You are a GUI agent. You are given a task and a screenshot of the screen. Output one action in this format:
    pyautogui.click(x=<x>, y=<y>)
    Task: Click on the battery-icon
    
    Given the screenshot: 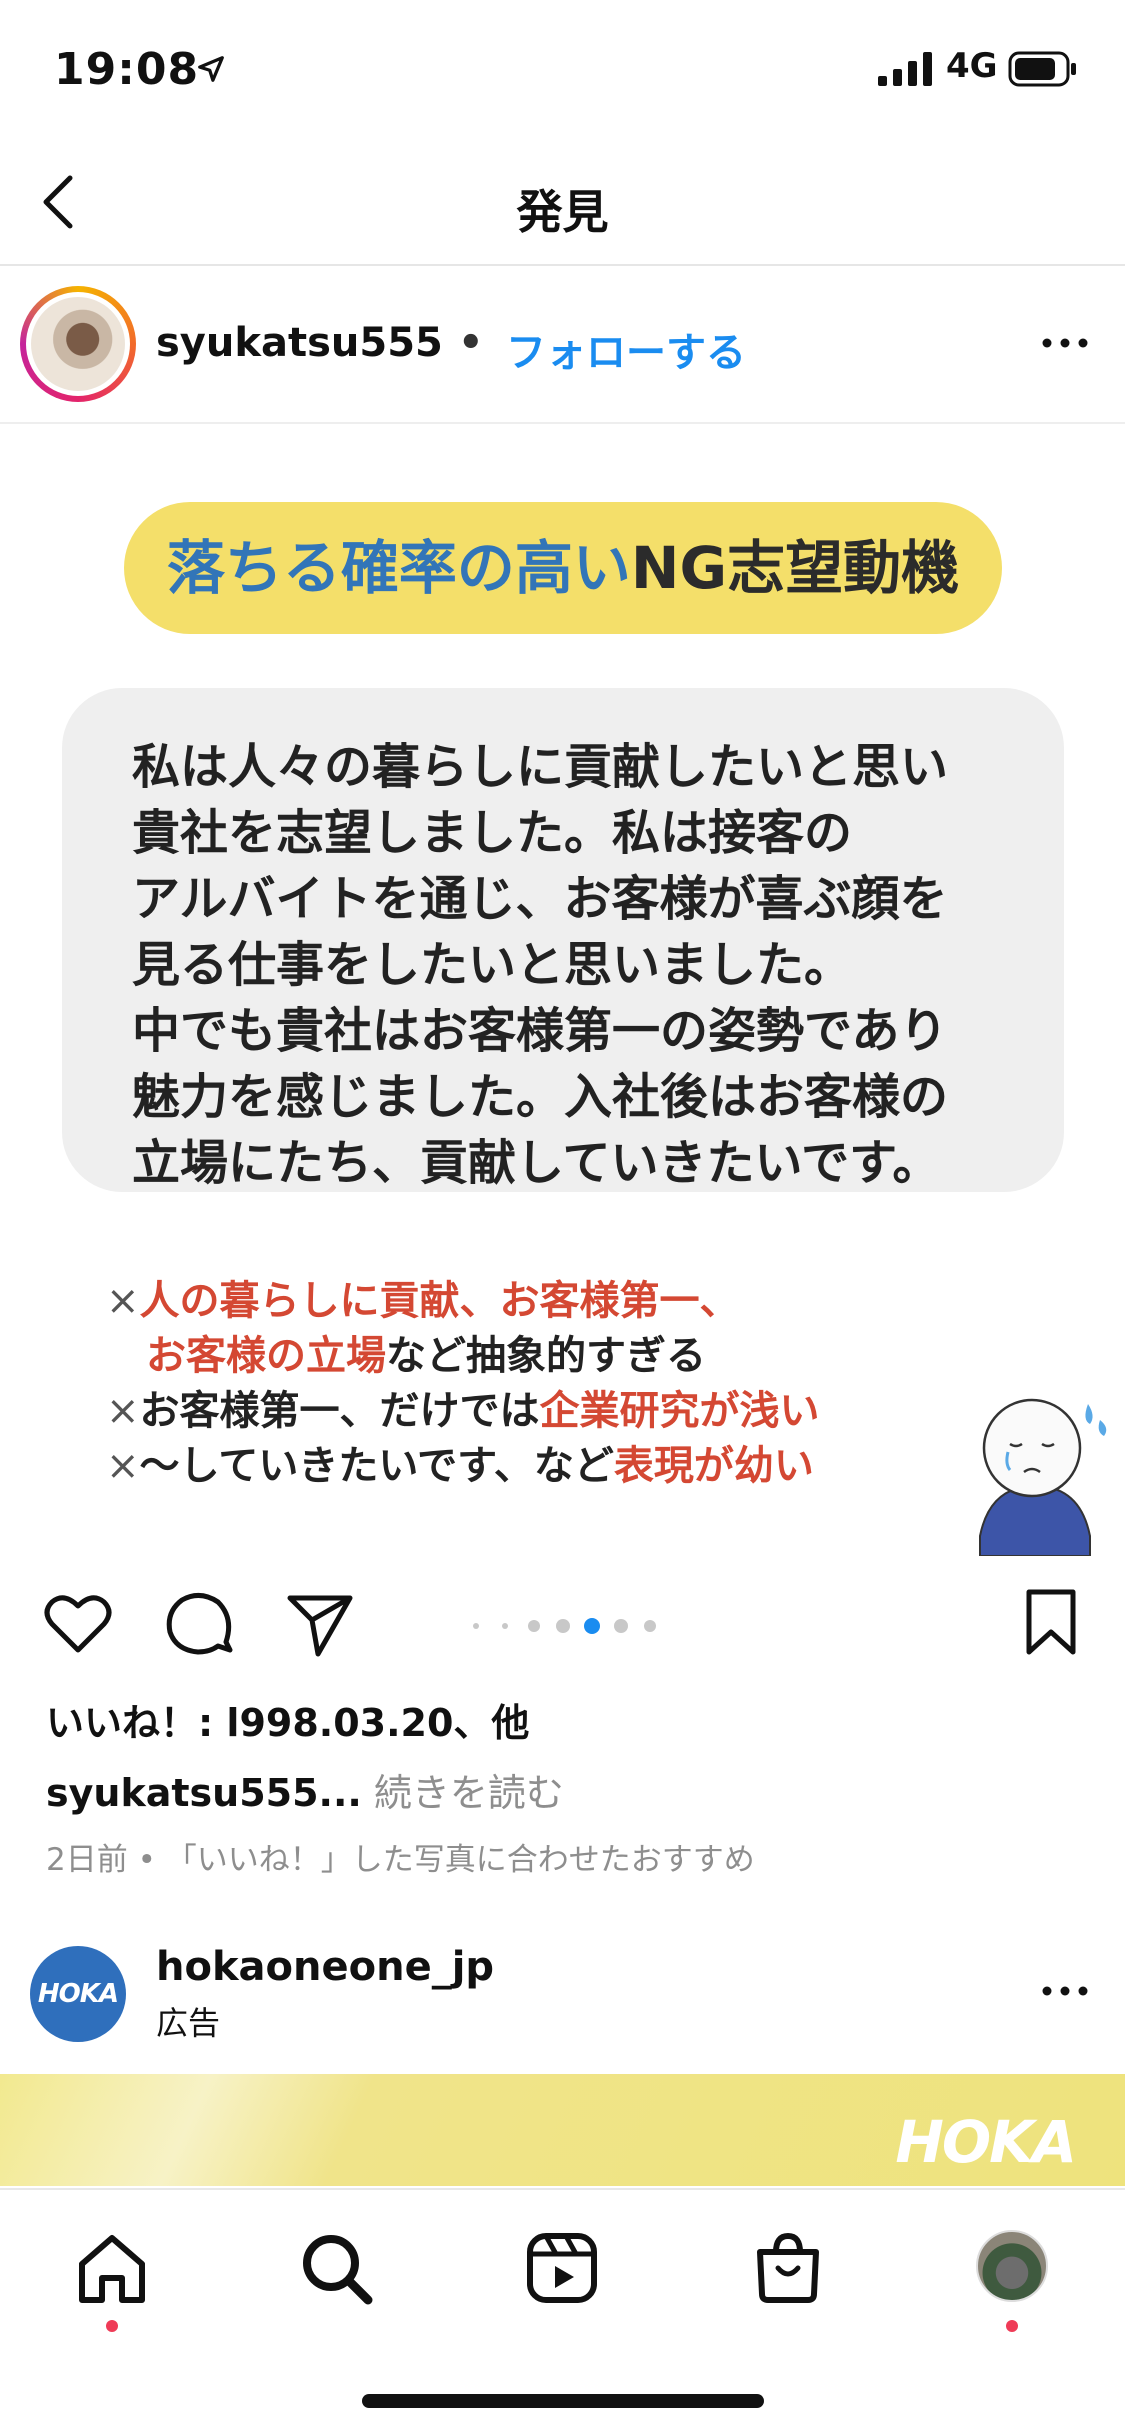 What is the action you would take?
    pyautogui.click(x=1042, y=69)
    